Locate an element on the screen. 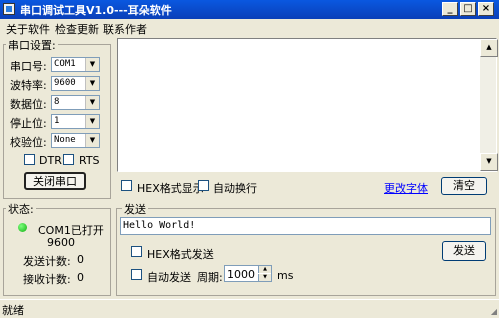 This screenshot has width=499, height=318. parity-label: 校验位: is located at coordinates (28, 142).